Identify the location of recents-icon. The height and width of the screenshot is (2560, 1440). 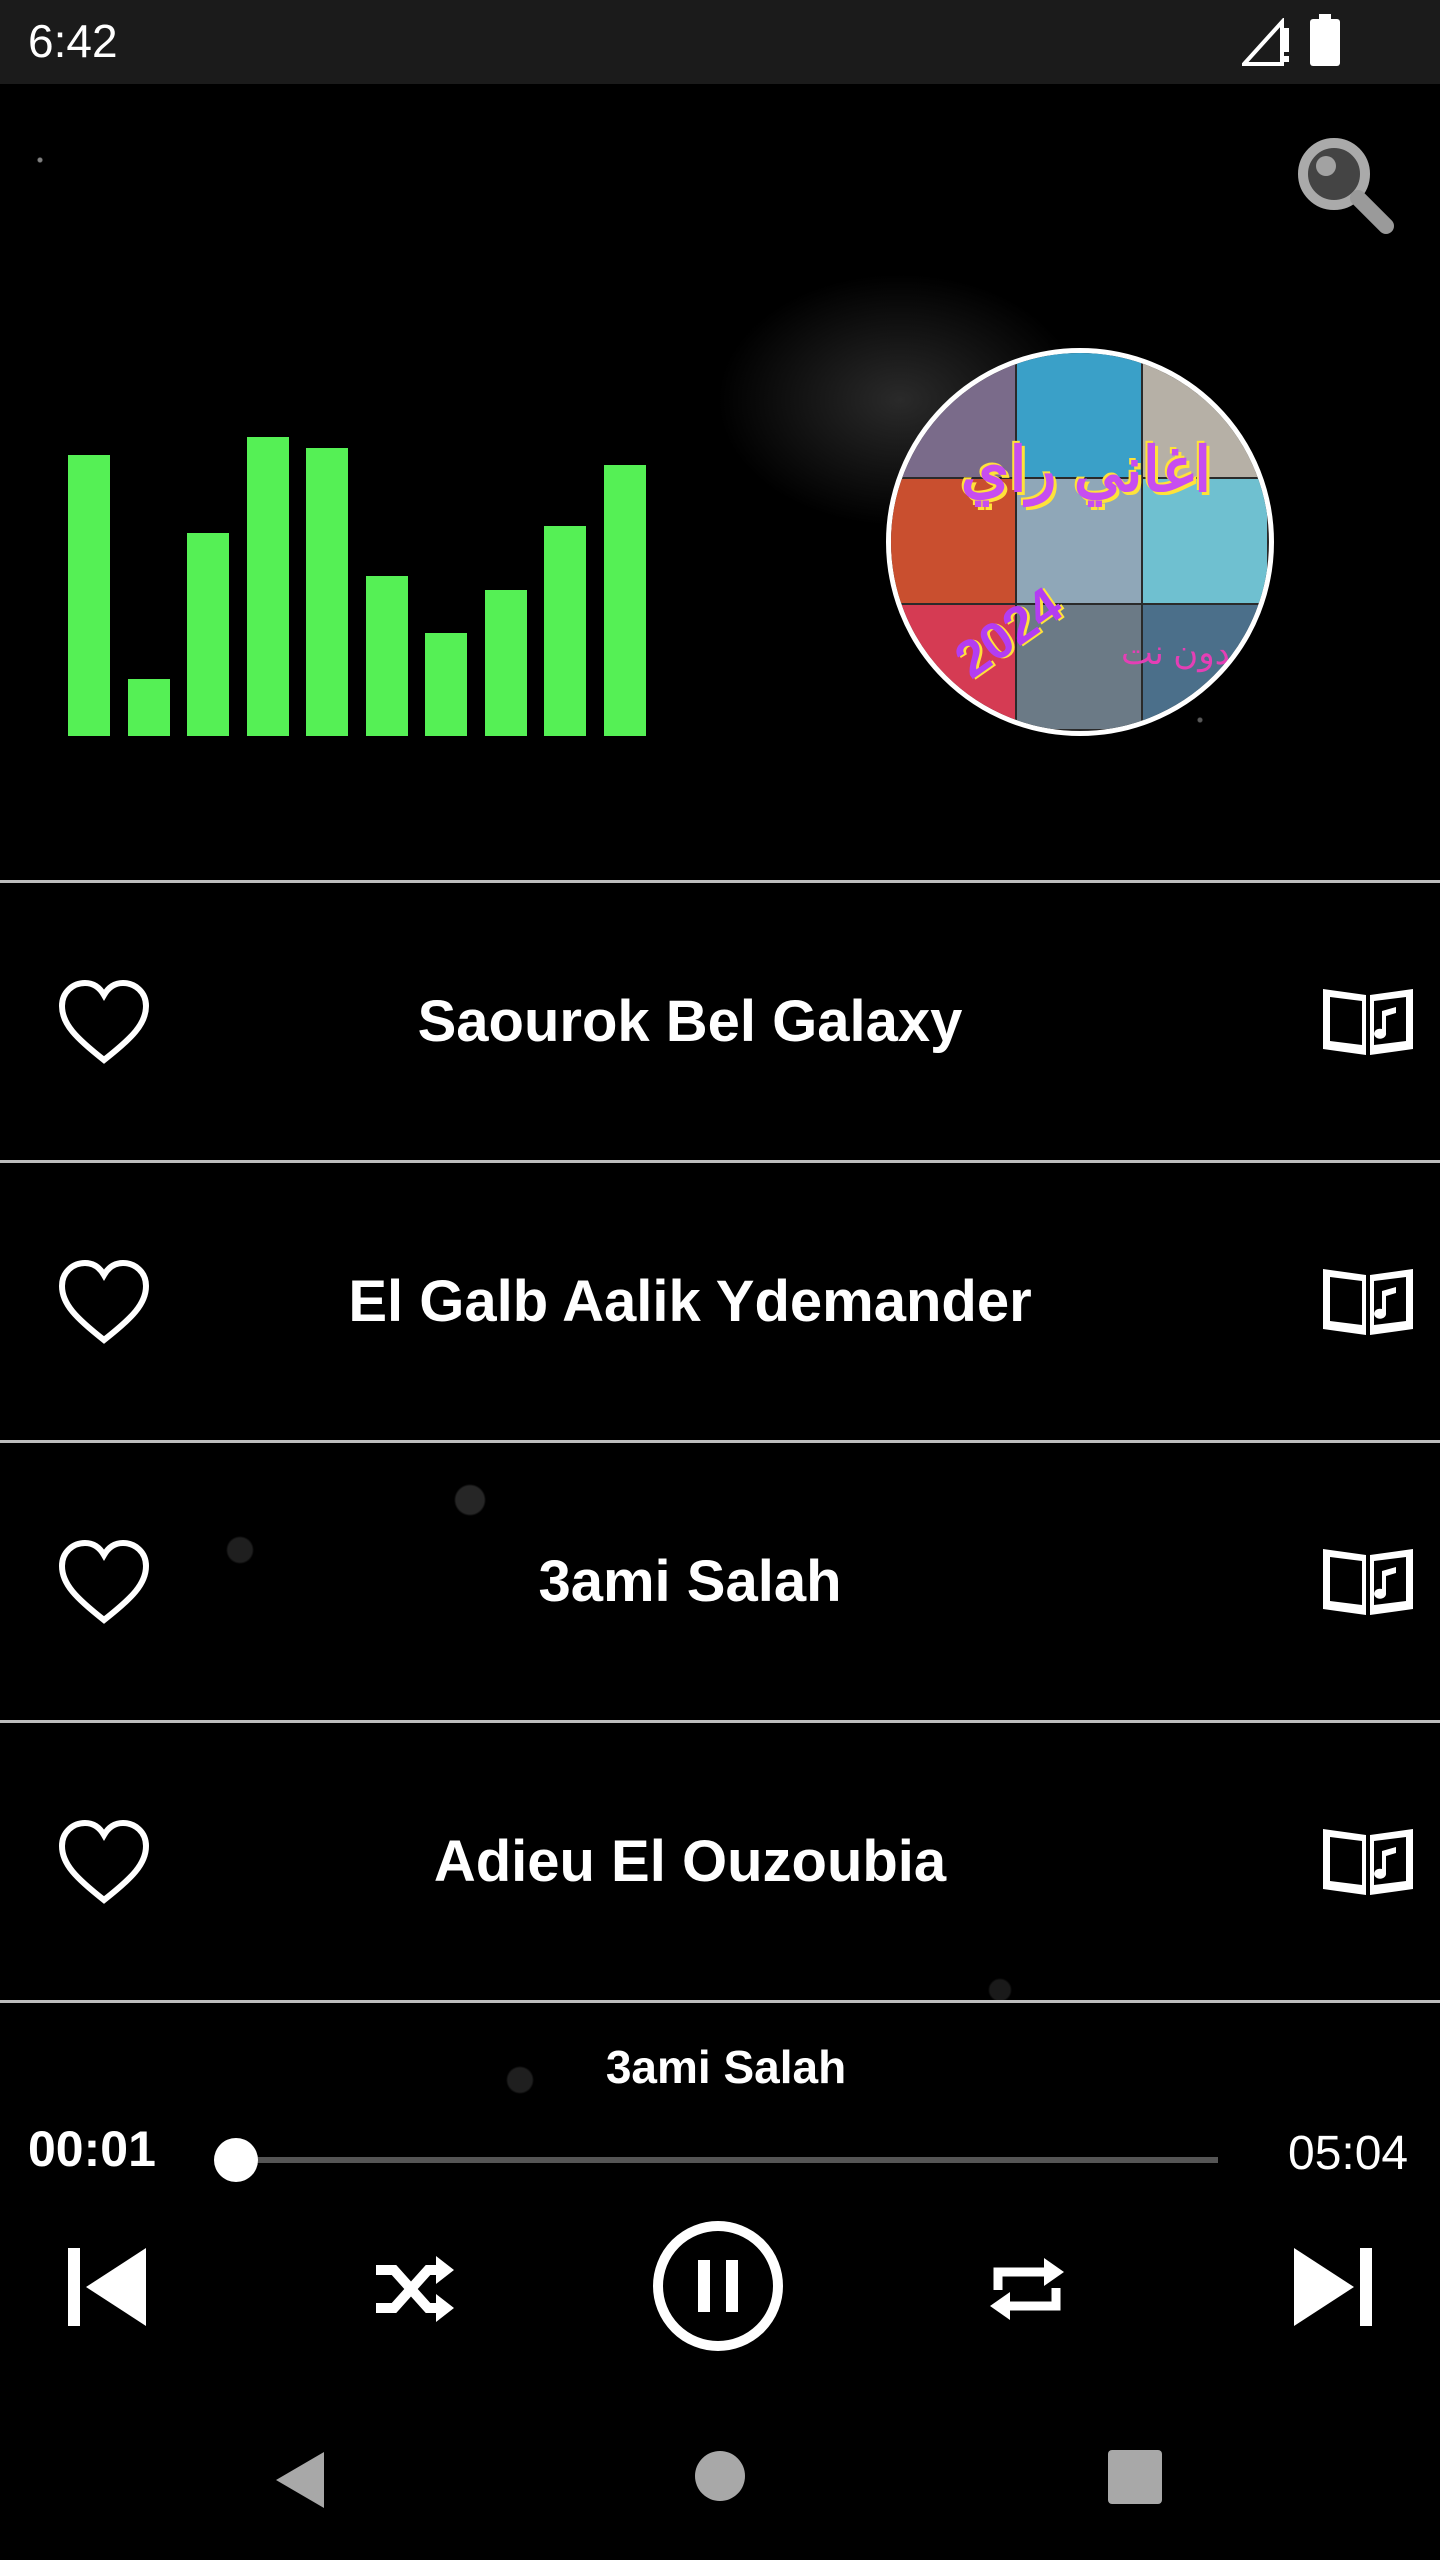
(1135, 2477).